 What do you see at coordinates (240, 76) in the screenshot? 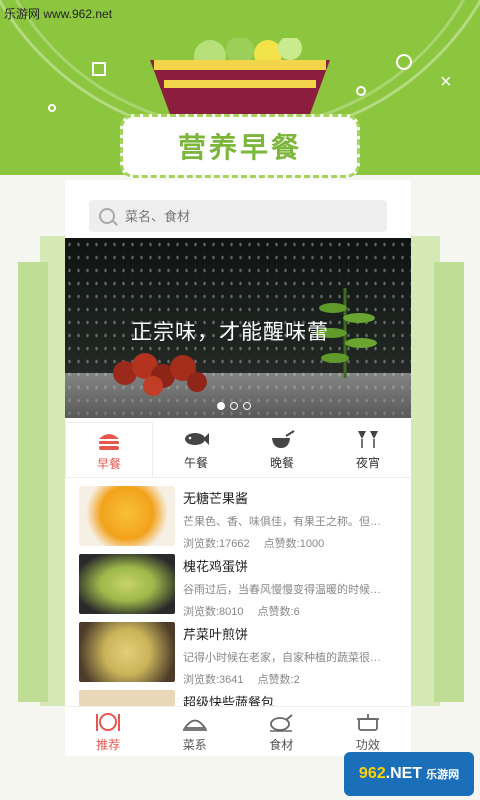
I see `salad-bowl-icon` at bounding box center [240, 76].